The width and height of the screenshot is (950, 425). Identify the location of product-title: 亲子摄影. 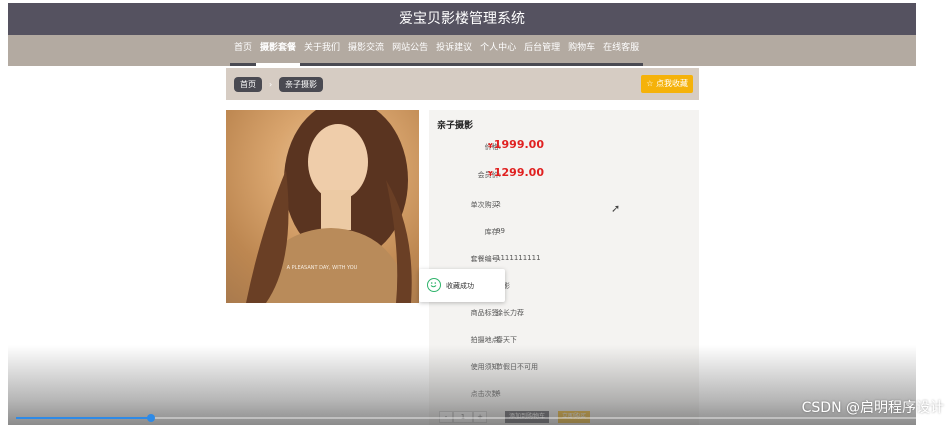
(455, 126).